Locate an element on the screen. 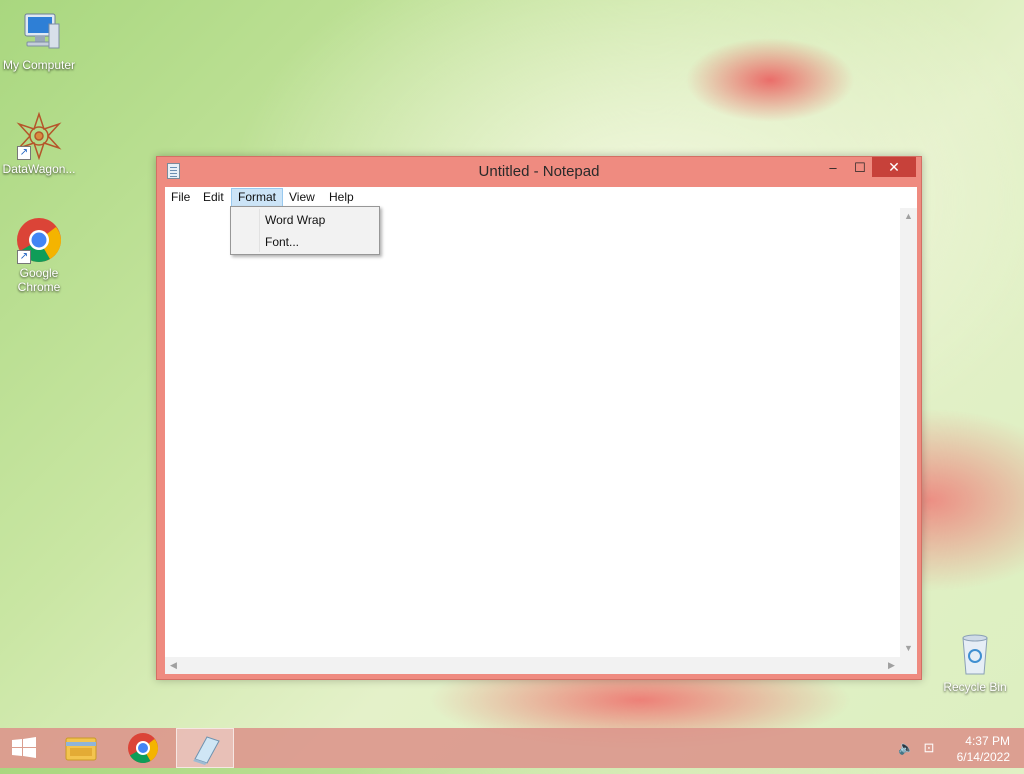 This screenshot has height=774, width=1024. chrome-icon: ↗ is located at coordinates (39, 240).